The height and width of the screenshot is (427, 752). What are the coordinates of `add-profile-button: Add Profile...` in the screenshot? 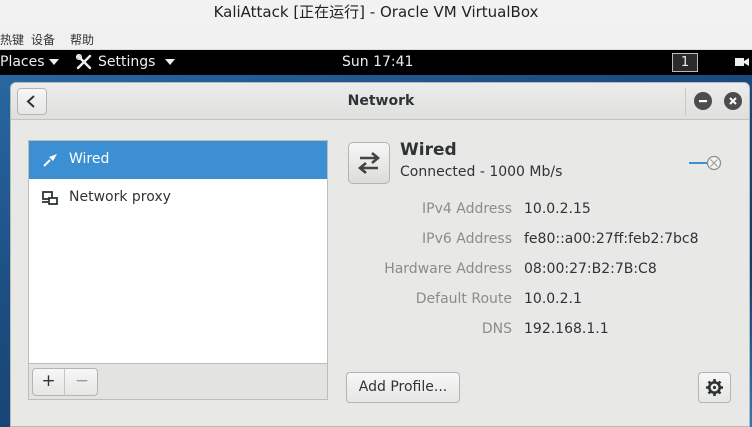 It's located at (403, 387).